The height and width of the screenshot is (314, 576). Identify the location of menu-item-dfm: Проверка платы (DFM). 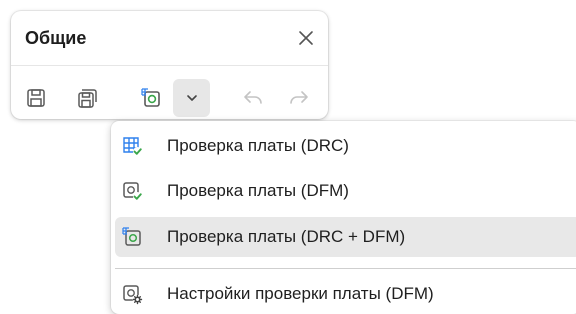
(345, 191).